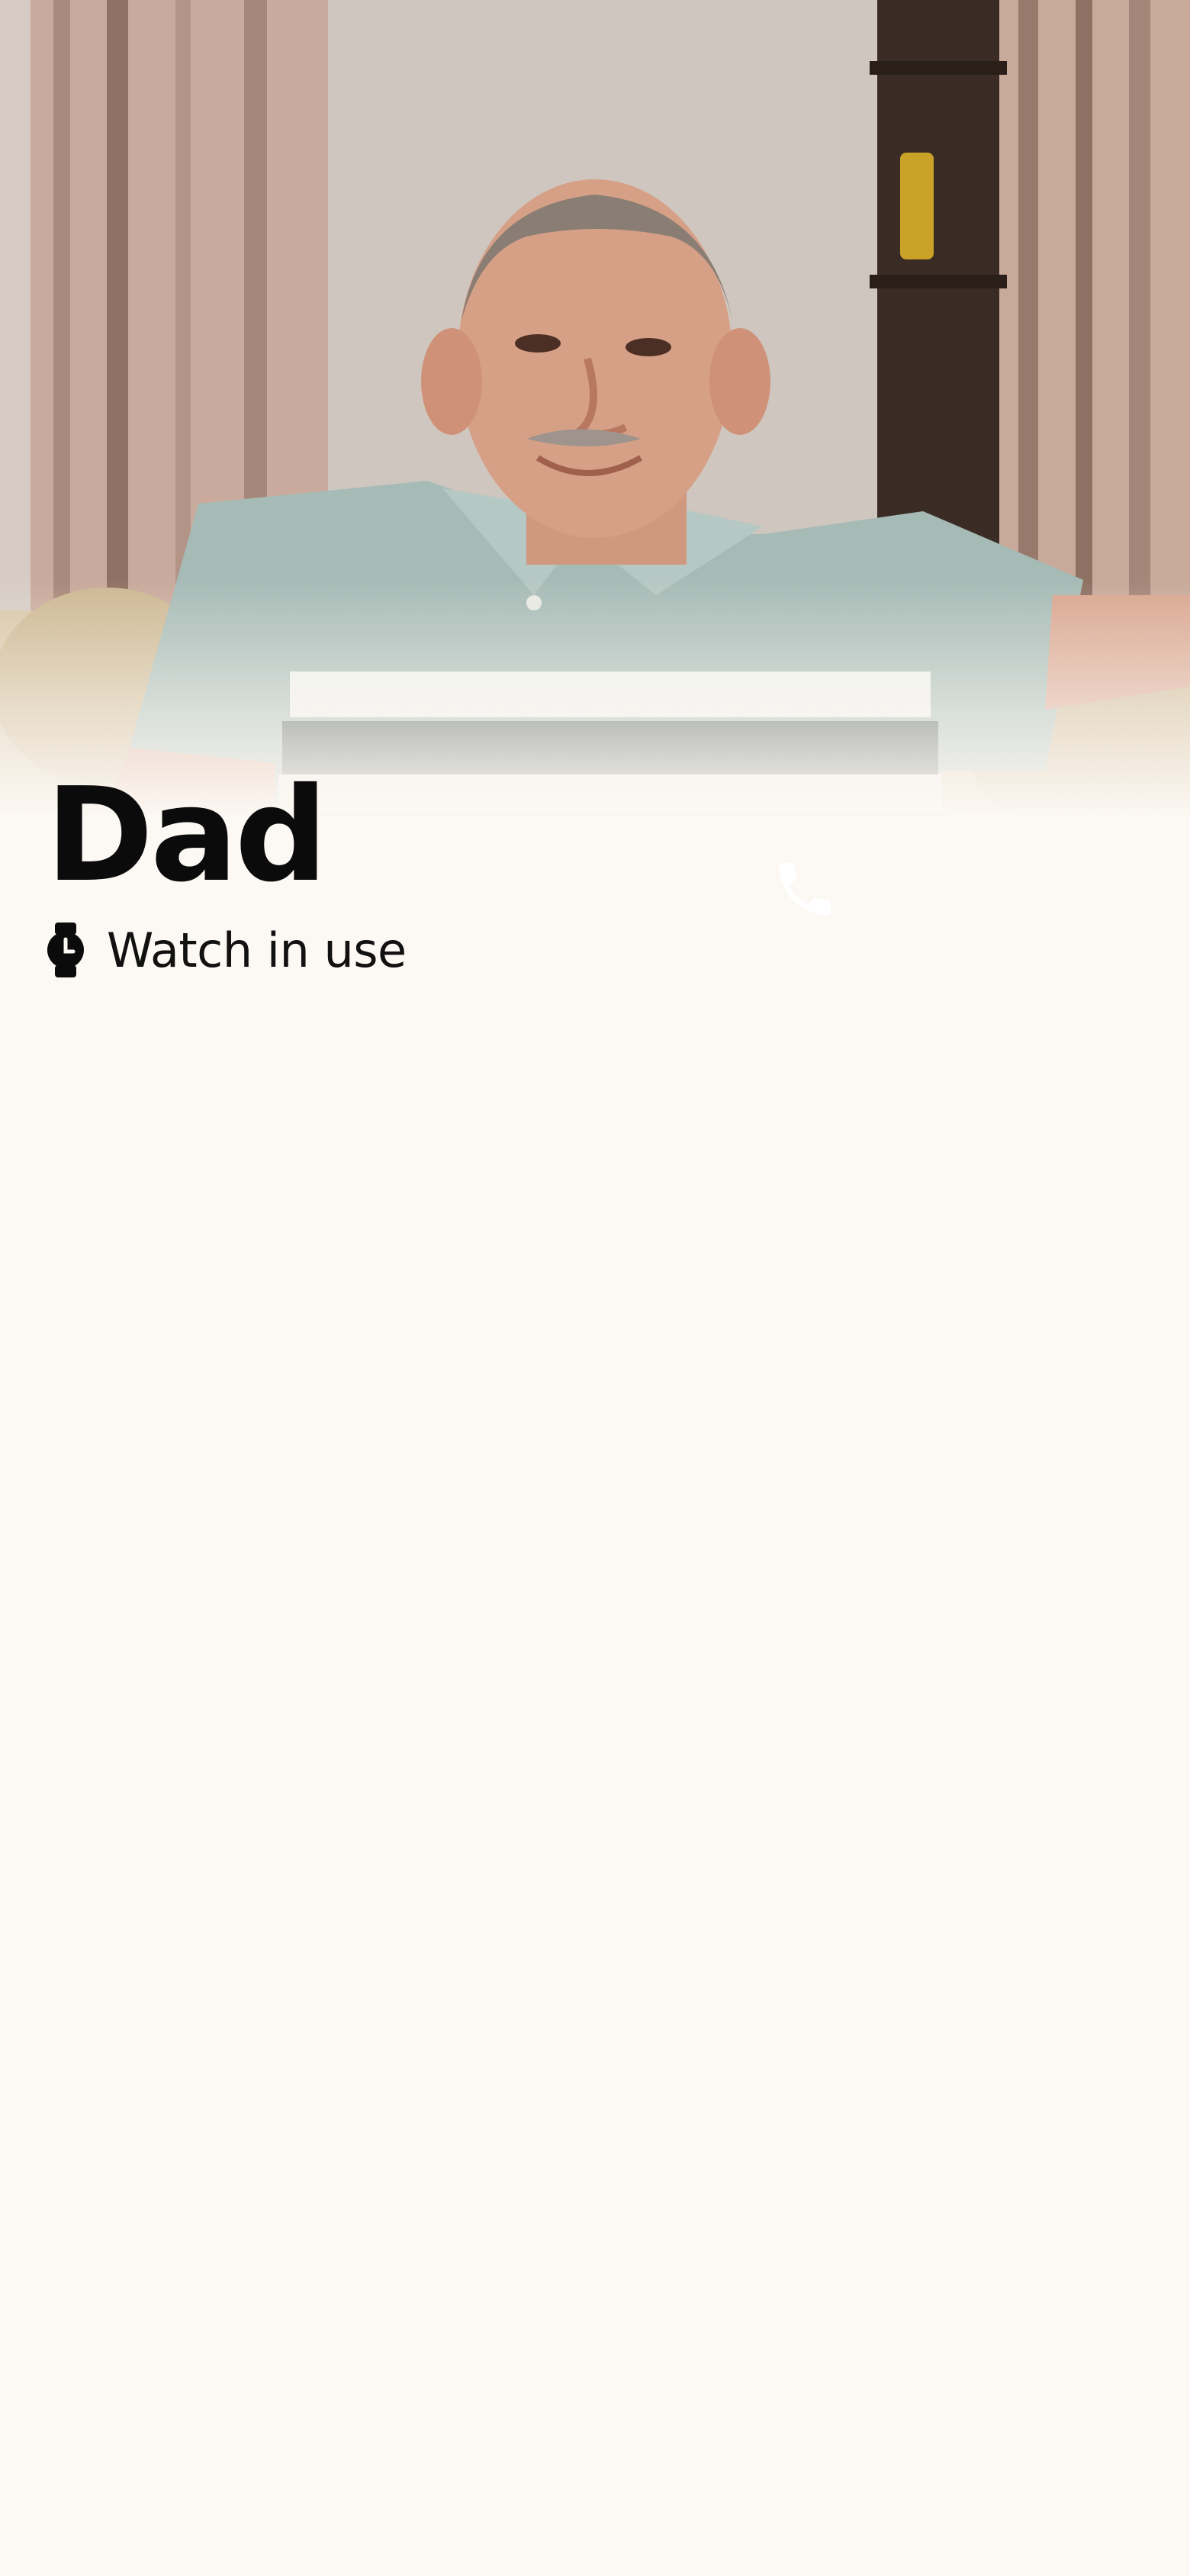 The height and width of the screenshot is (2576, 1190). What do you see at coordinates (257, 950) in the screenshot?
I see `status-label: Watch in use` at bounding box center [257, 950].